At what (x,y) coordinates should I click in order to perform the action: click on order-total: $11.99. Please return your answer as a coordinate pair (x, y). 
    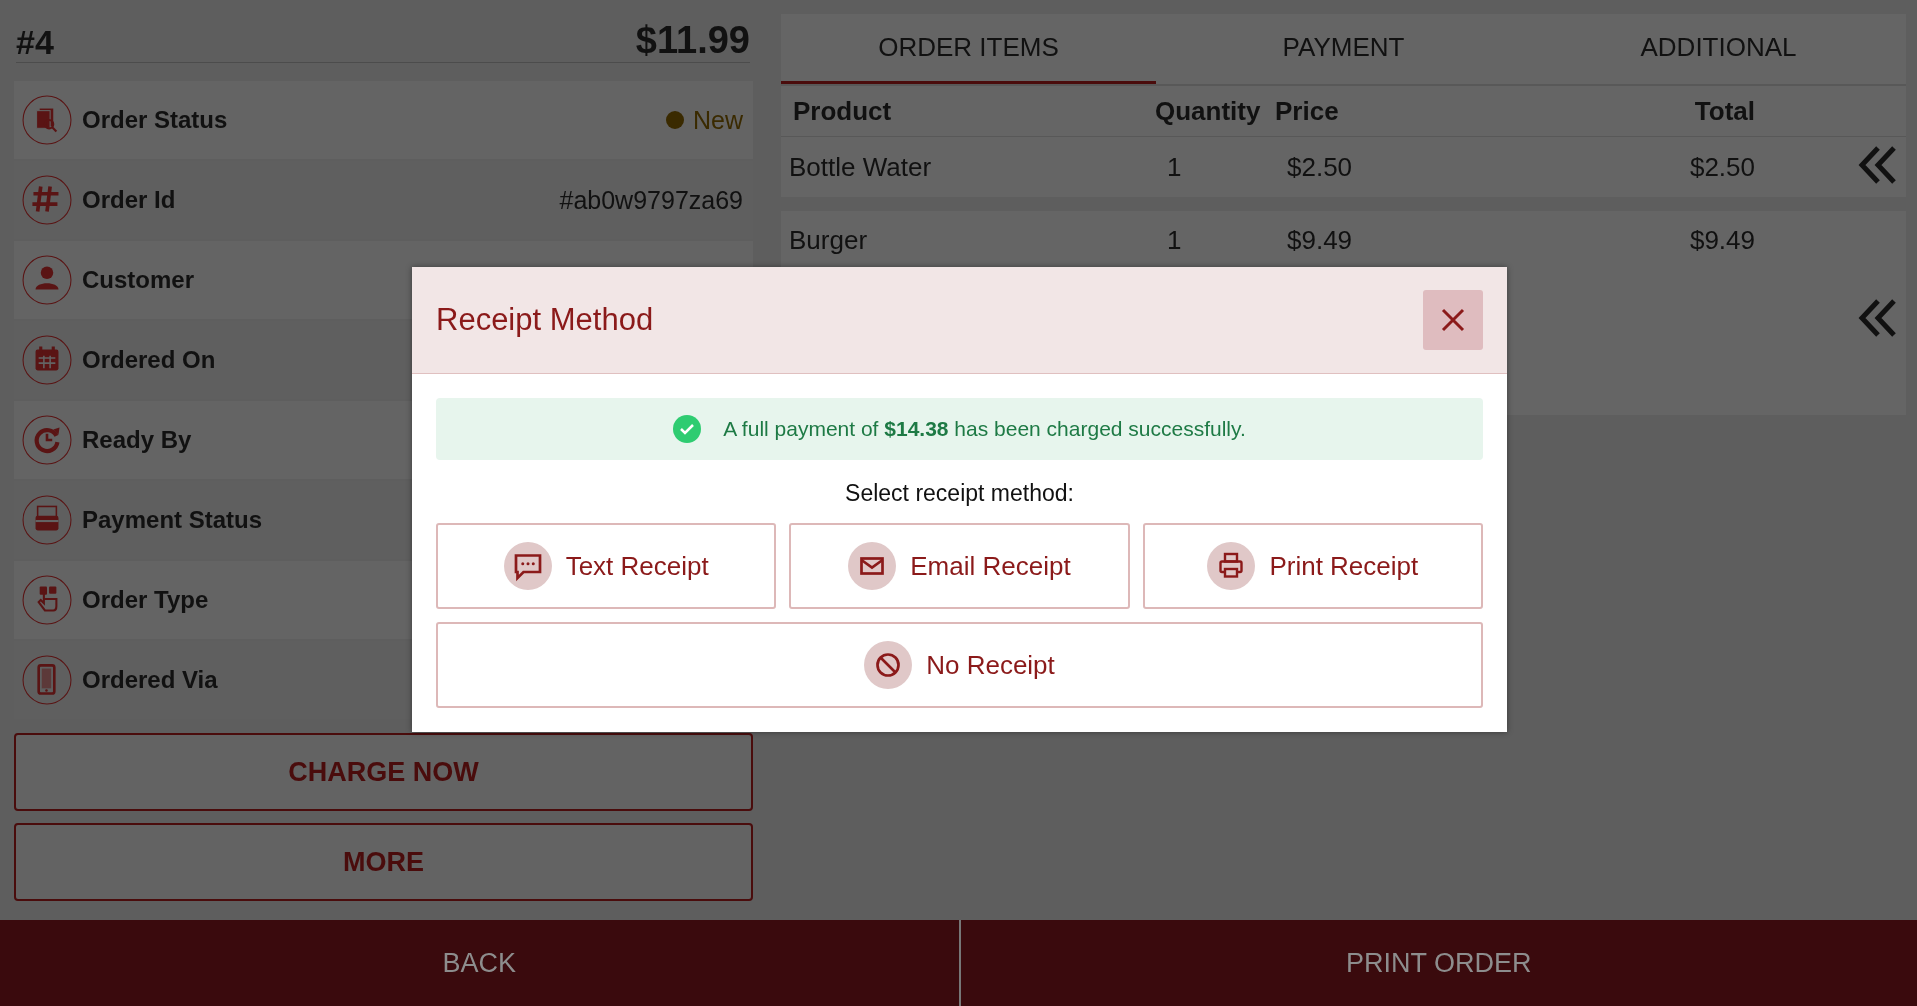
    Looking at the image, I should click on (692, 40).